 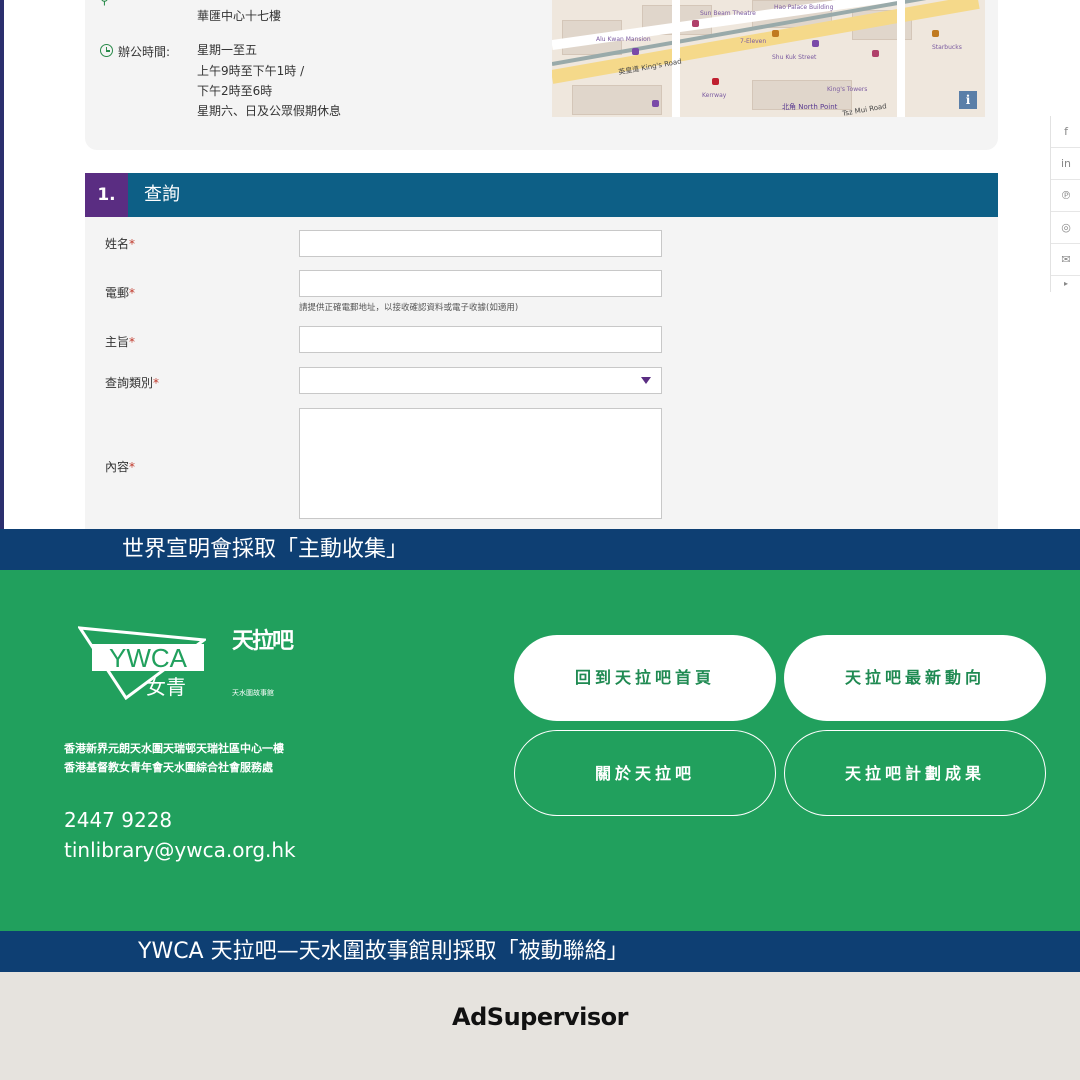 I want to click on caption-banner-bottom: YWCA 天拉吧—天水圍故事館則採取「被動聯絡」, so click(x=540, y=951).